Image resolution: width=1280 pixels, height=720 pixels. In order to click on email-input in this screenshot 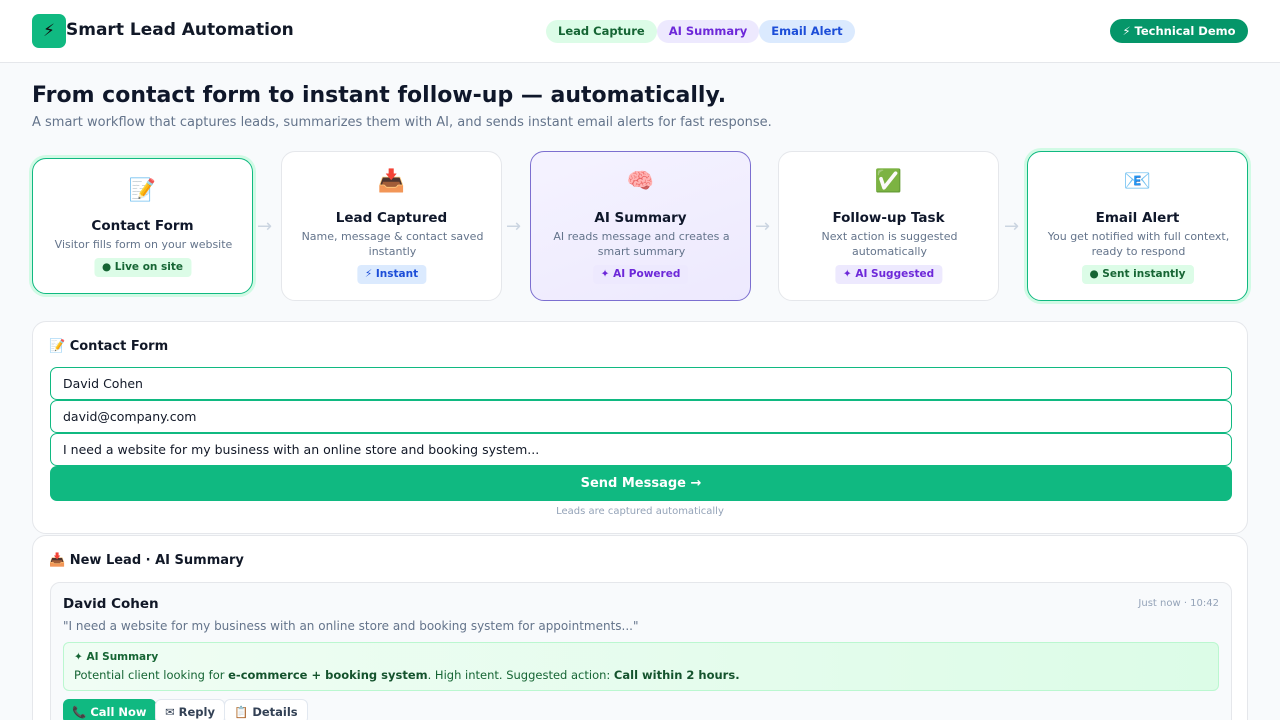, I will do `click(641, 416)`.